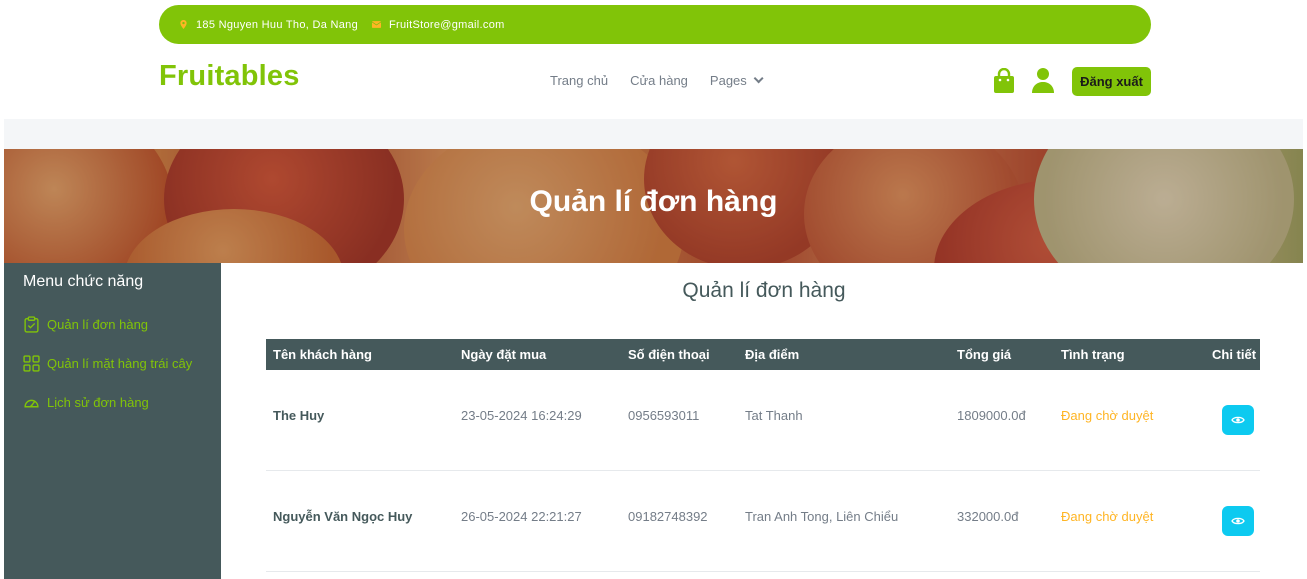 This screenshot has width=1307, height=579. What do you see at coordinates (299, 415) in the screenshot?
I see `customer-name: The Huy` at bounding box center [299, 415].